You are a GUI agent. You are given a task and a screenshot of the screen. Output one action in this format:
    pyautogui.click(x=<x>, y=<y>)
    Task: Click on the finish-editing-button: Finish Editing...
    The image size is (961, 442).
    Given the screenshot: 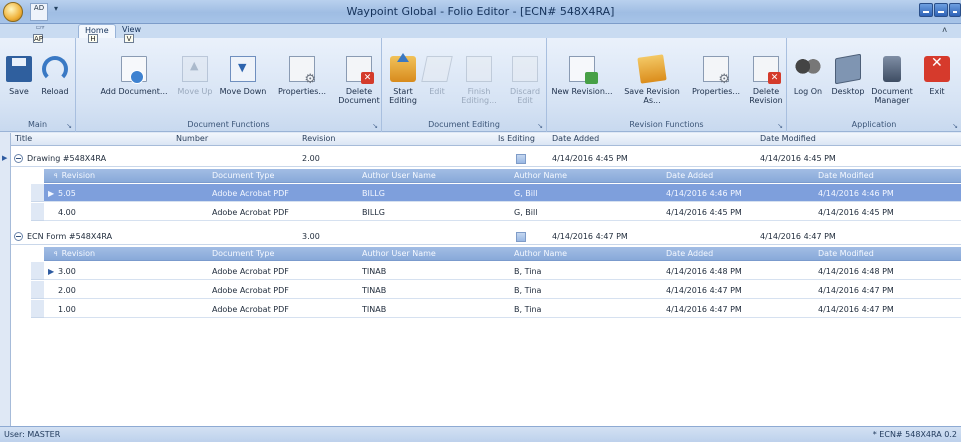 What is the action you would take?
    pyautogui.click(x=479, y=80)
    